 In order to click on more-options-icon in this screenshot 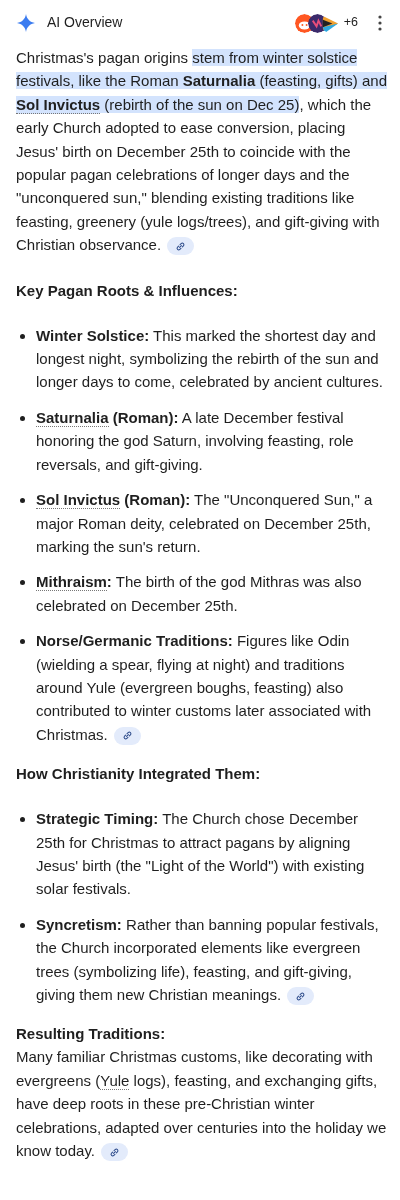, I will do `click(380, 23)`.